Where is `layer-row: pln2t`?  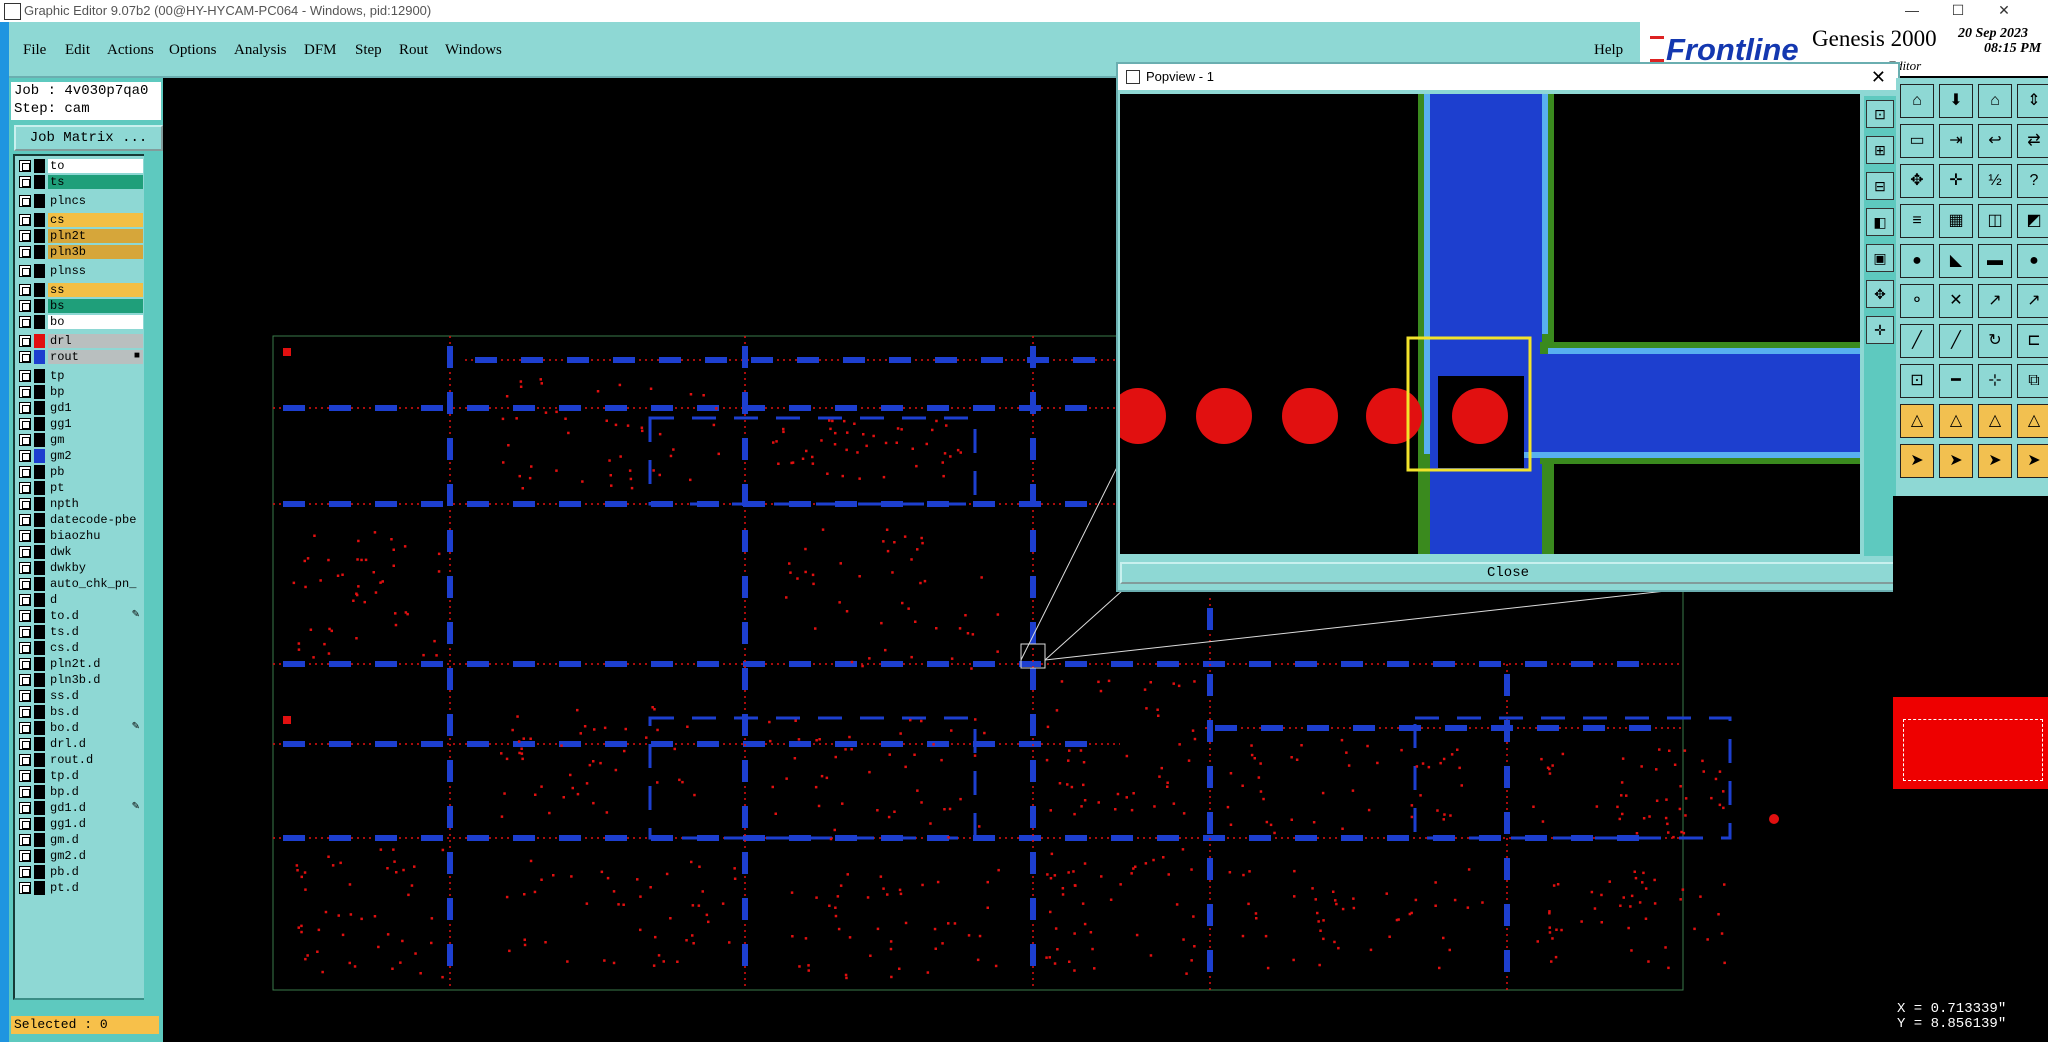 layer-row: pln2t is located at coordinates (79, 236).